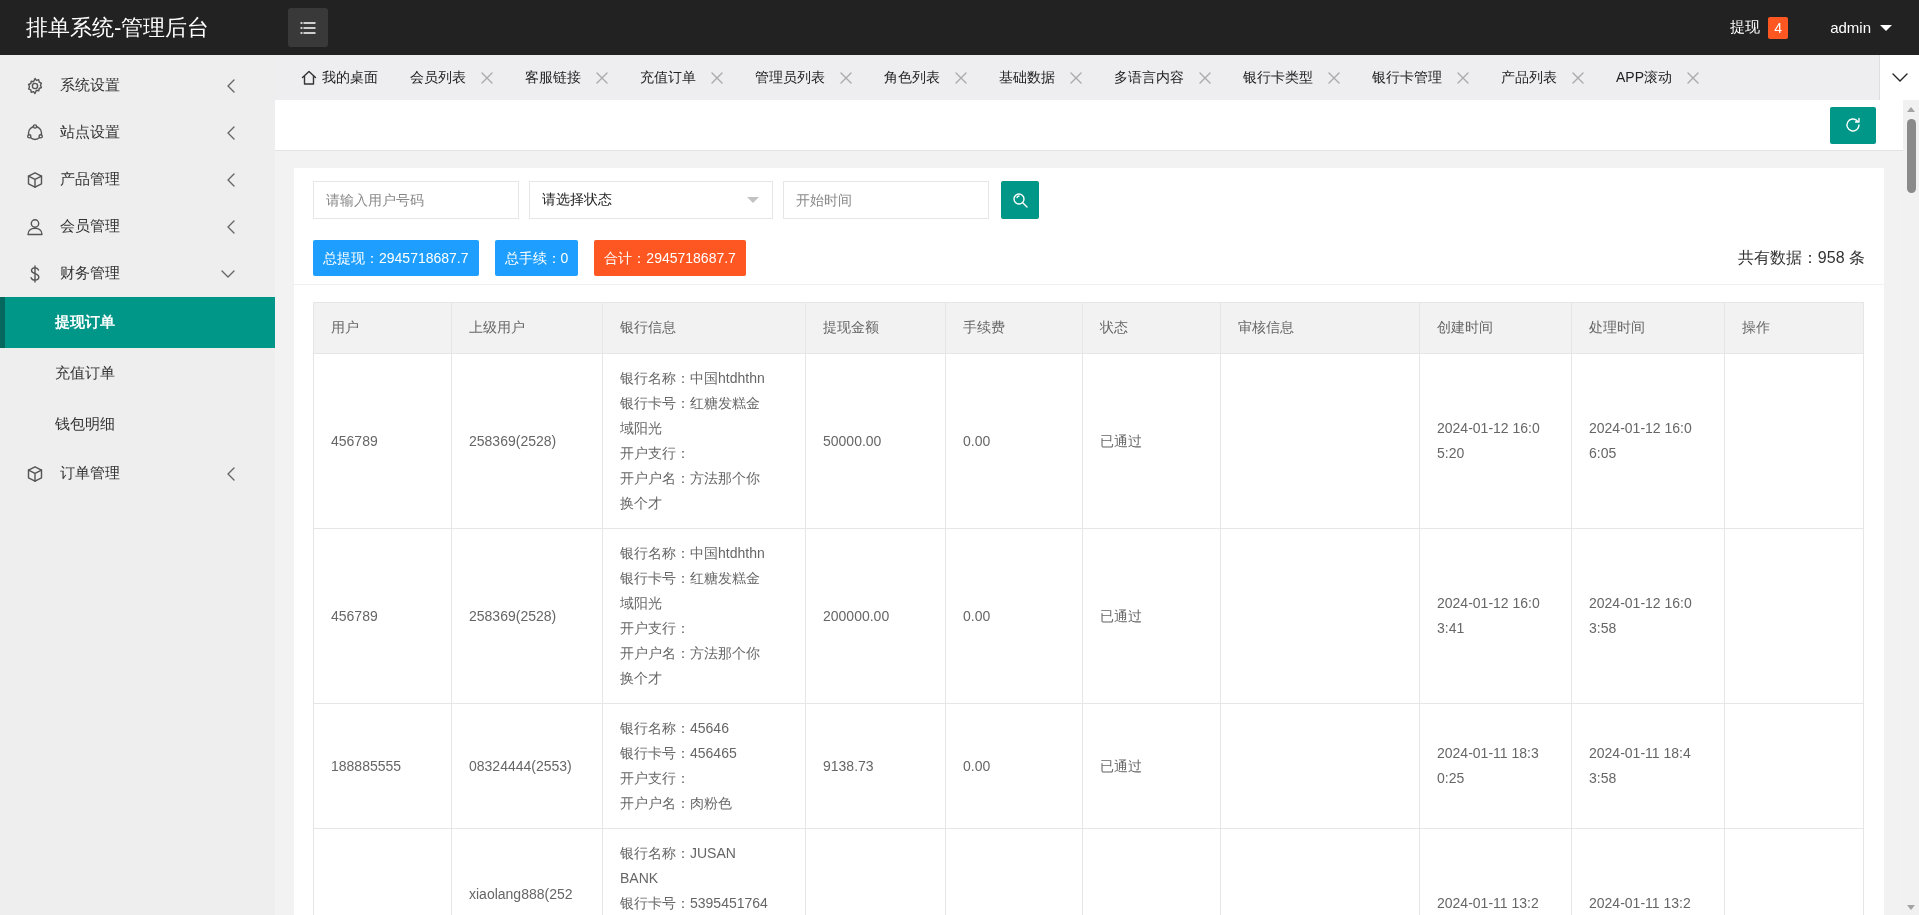 This screenshot has width=1919, height=915. I want to click on bank-info-text: 银行名称：JUSAN BANK, so click(678, 866).